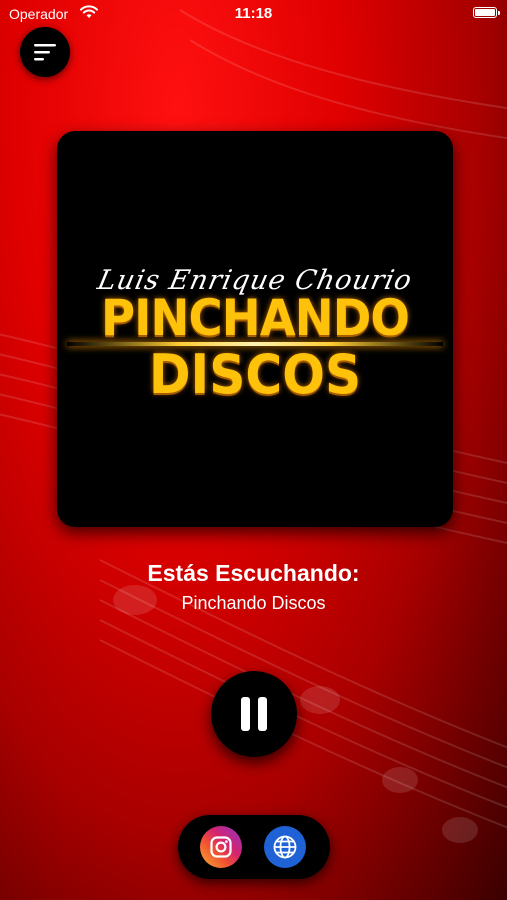 The height and width of the screenshot is (900, 507). What do you see at coordinates (253, 603) in the screenshot?
I see `station-name: Pinchando Discos` at bounding box center [253, 603].